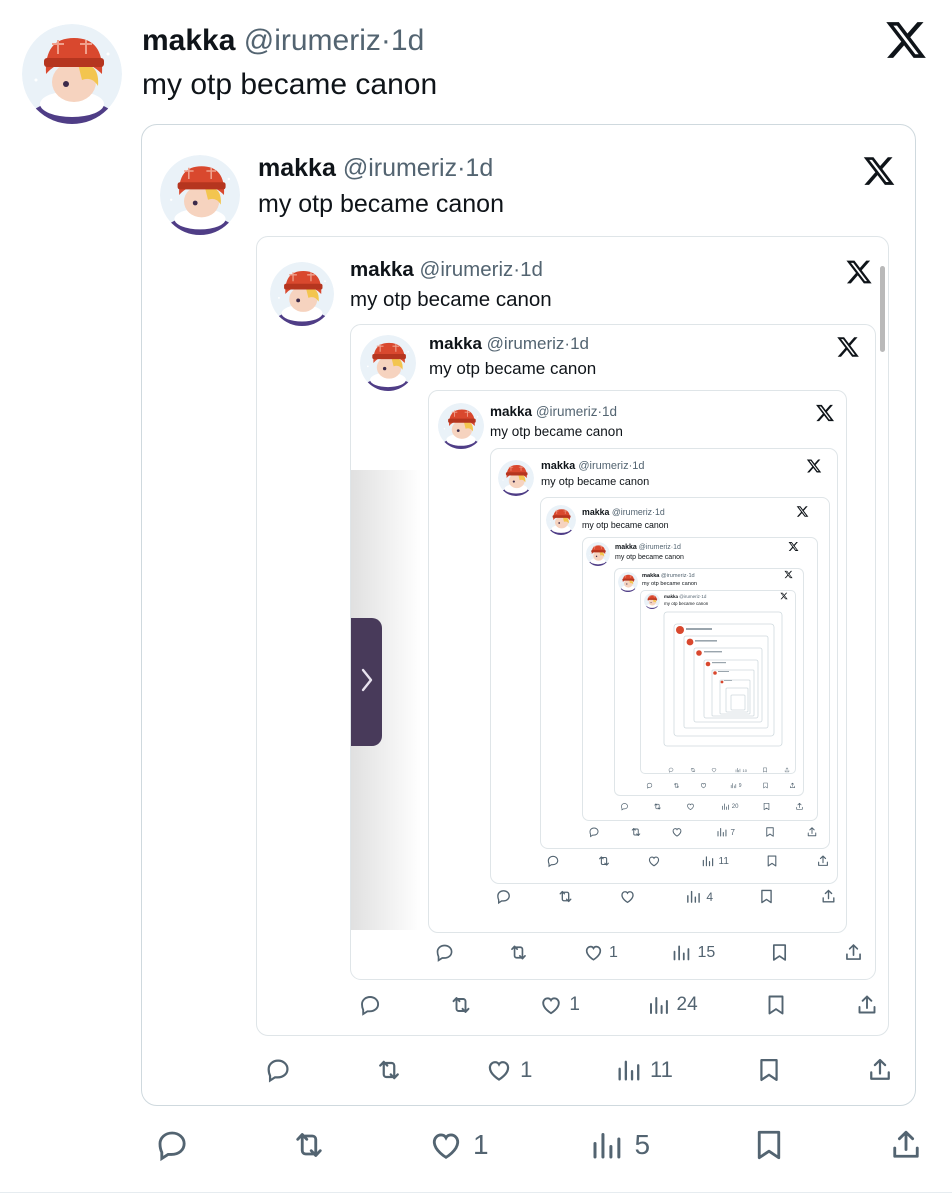 The image size is (952, 1200). Describe the element at coordinates (616, 1145) in the screenshot. I see `views-button: 5` at that location.